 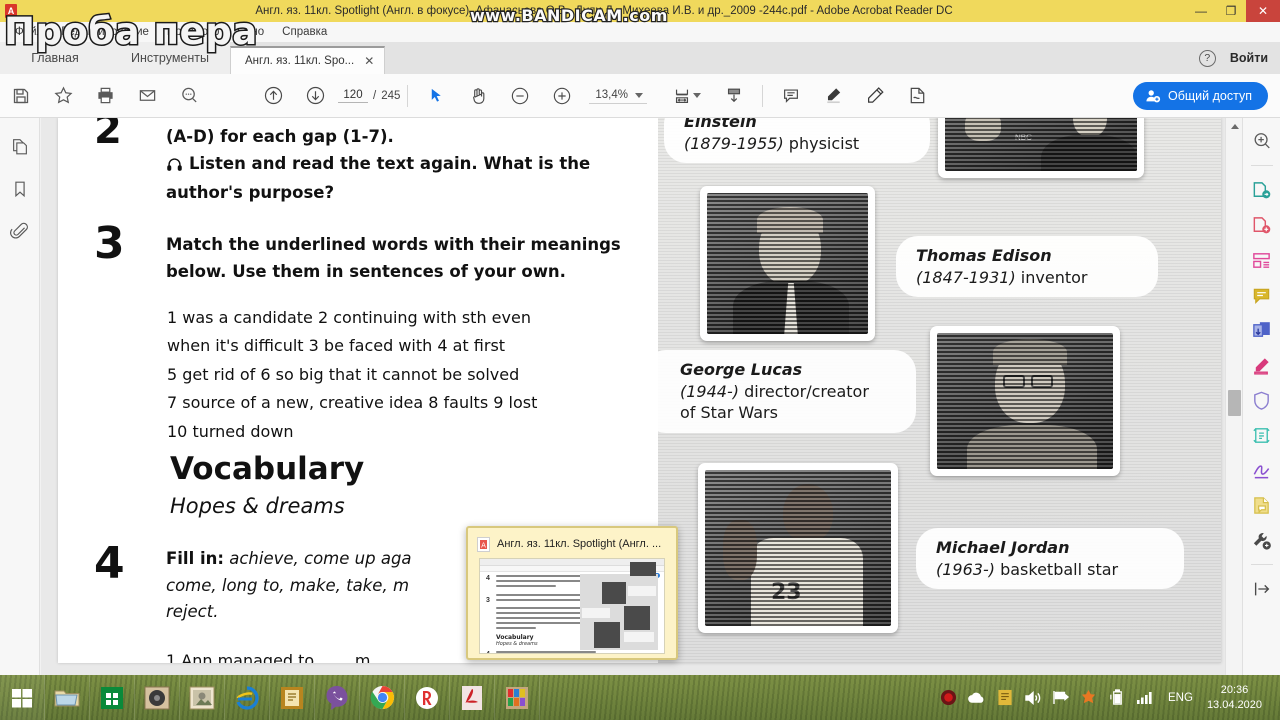 What do you see at coordinates (174, 167) in the screenshot?
I see `headphones-icon` at bounding box center [174, 167].